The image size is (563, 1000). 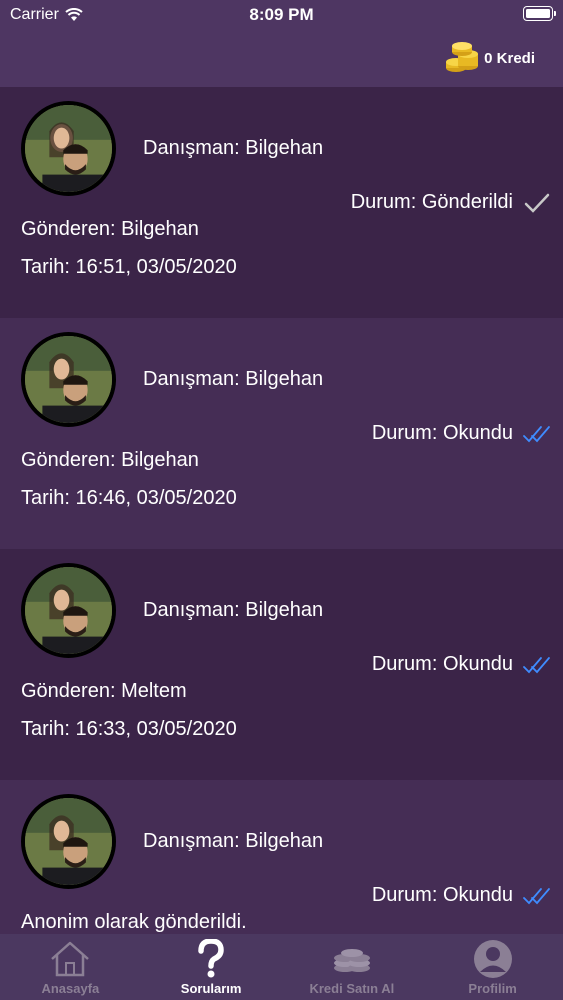 What do you see at coordinates (129, 729) in the screenshot?
I see `date-label: Tarih: 16:33, 03/05/2020` at bounding box center [129, 729].